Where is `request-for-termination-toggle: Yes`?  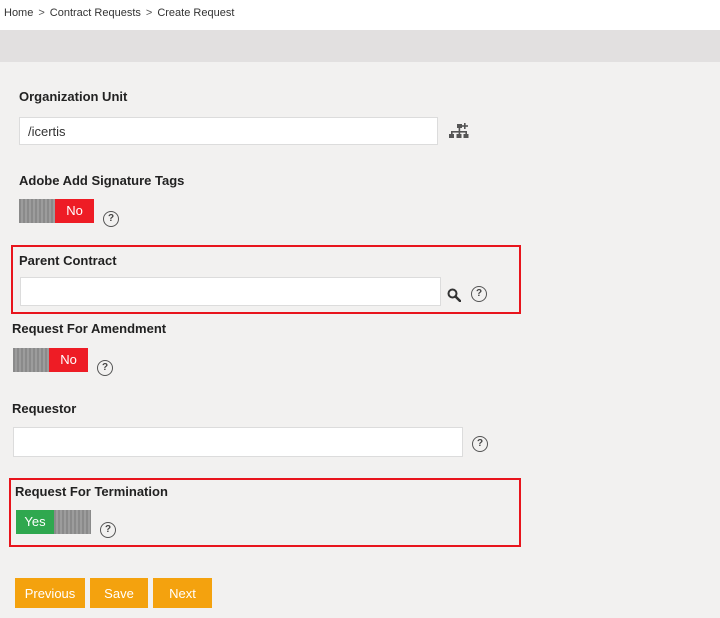
request-for-termination-toggle: Yes is located at coordinates (53, 522).